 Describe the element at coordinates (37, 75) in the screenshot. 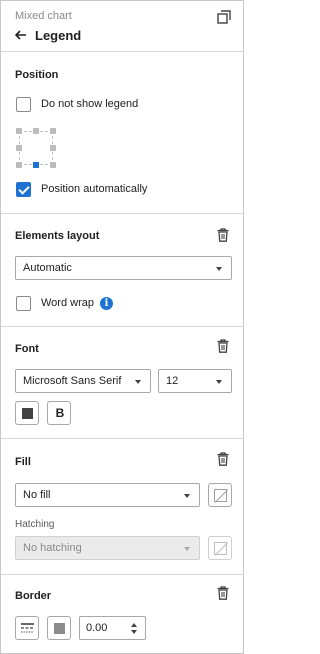

I see `section-title-position: Position` at that location.